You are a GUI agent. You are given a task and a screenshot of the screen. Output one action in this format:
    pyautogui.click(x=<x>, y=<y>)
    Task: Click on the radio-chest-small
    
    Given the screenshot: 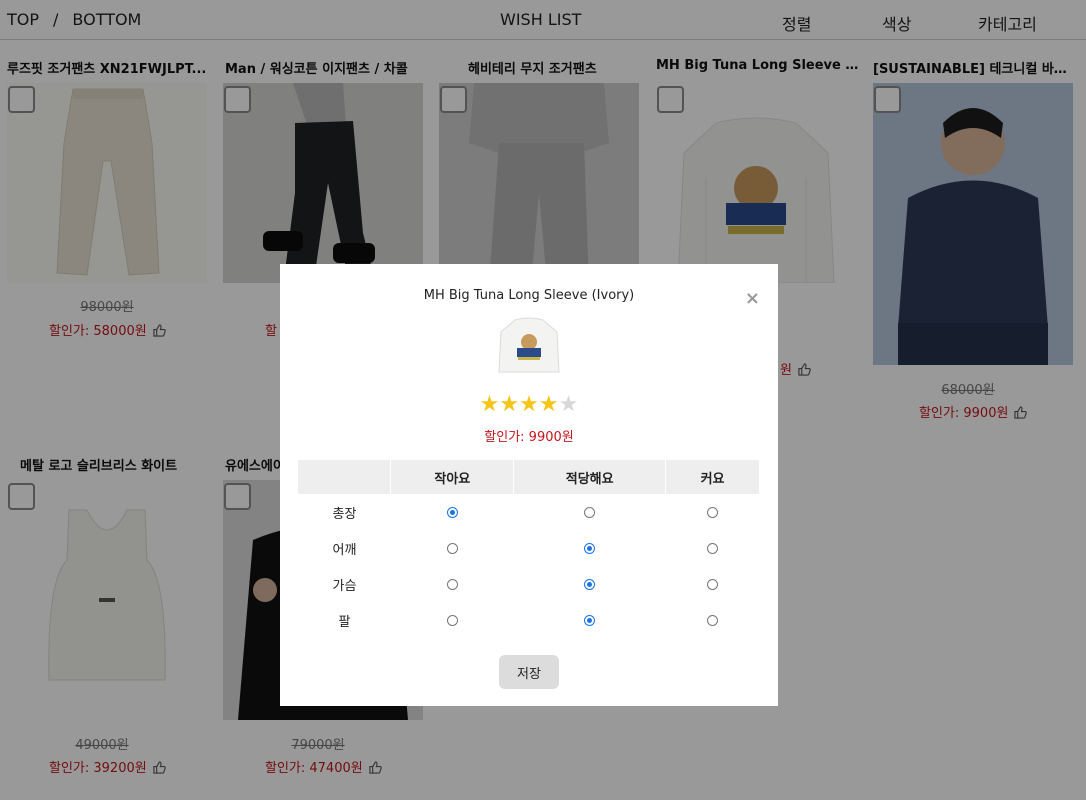 What is the action you would take?
    pyautogui.click(x=452, y=584)
    